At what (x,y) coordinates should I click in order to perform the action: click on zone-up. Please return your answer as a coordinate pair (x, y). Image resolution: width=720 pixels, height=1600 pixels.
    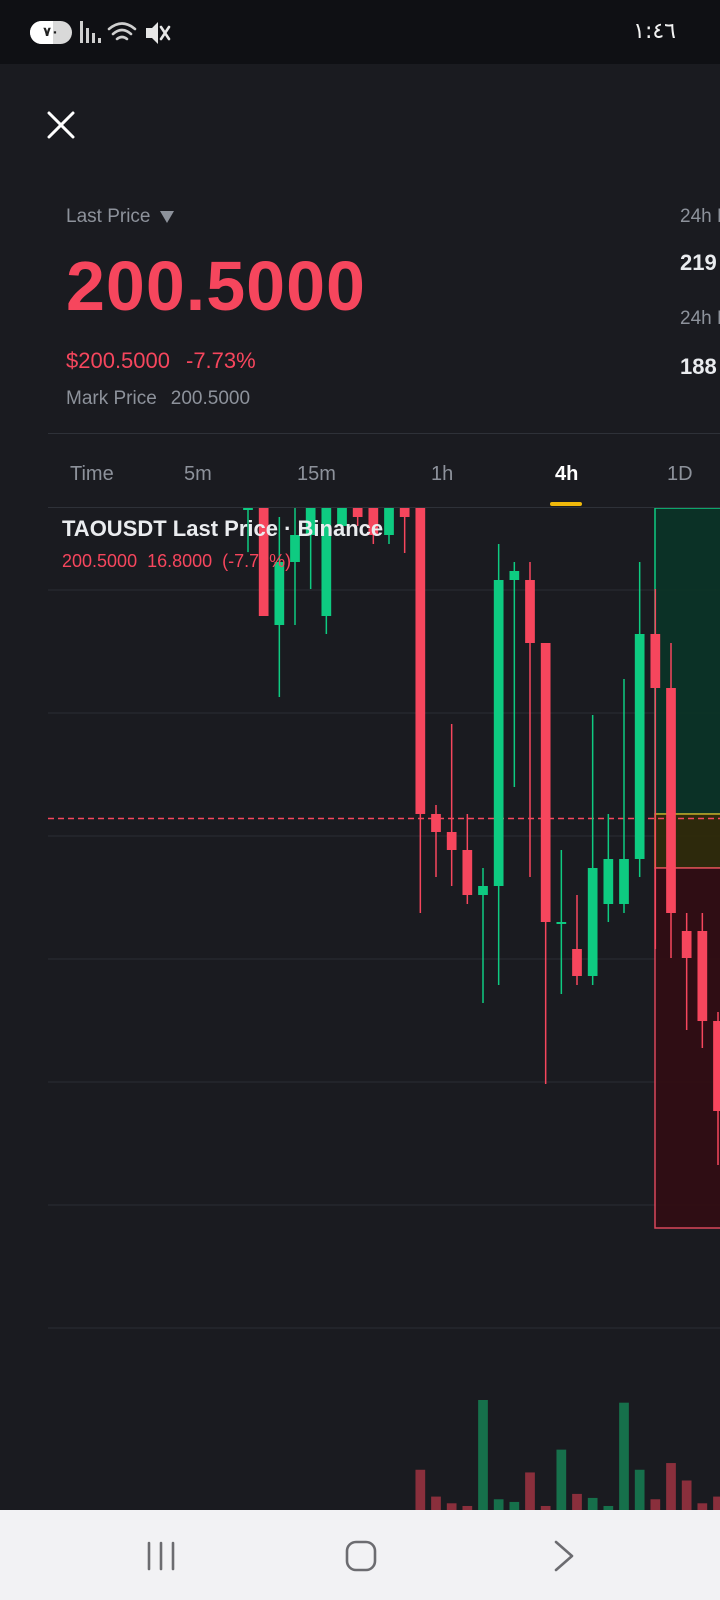
    Looking at the image, I should click on (687, 661).